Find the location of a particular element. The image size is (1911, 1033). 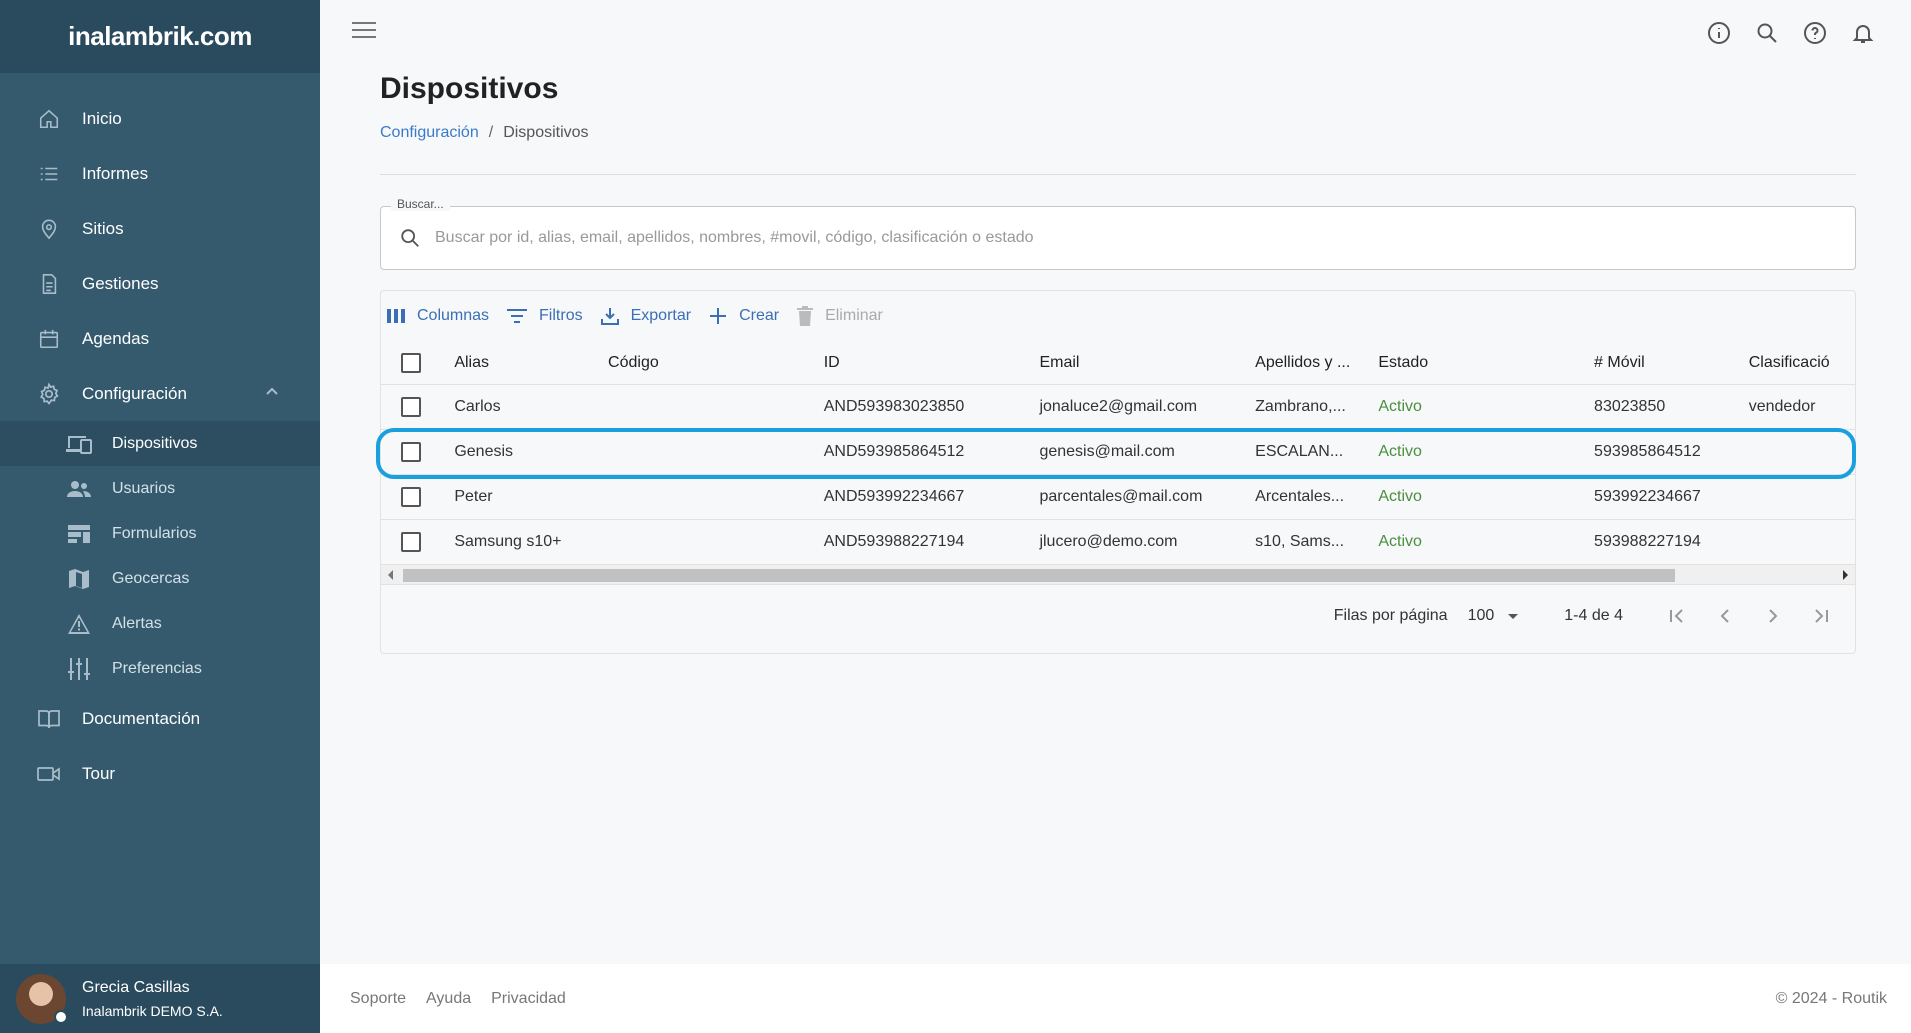

column-header-email: Email is located at coordinates (1135, 363).